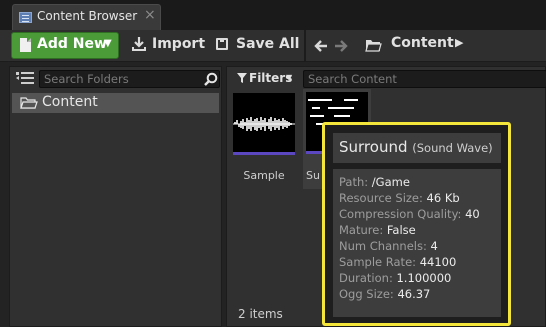 The image size is (546, 327). I want to click on import-button: Import, so click(166, 45).